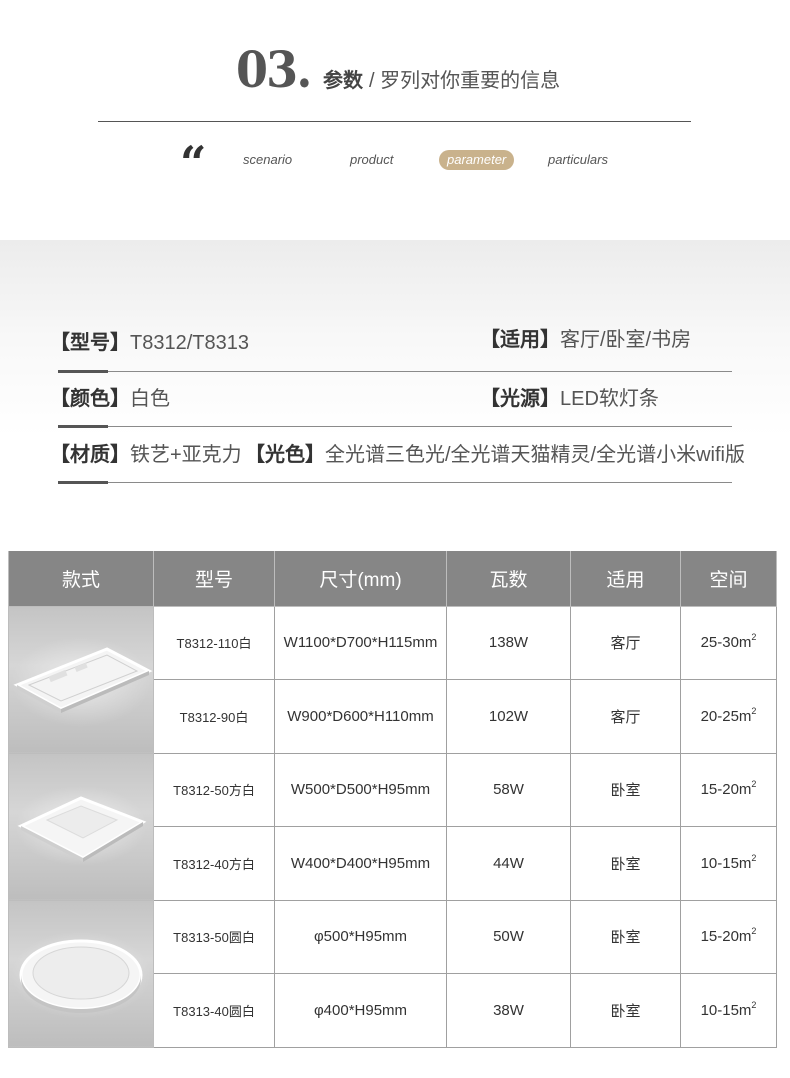  I want to click on nav-scenario: scenario, so click(267, 160).